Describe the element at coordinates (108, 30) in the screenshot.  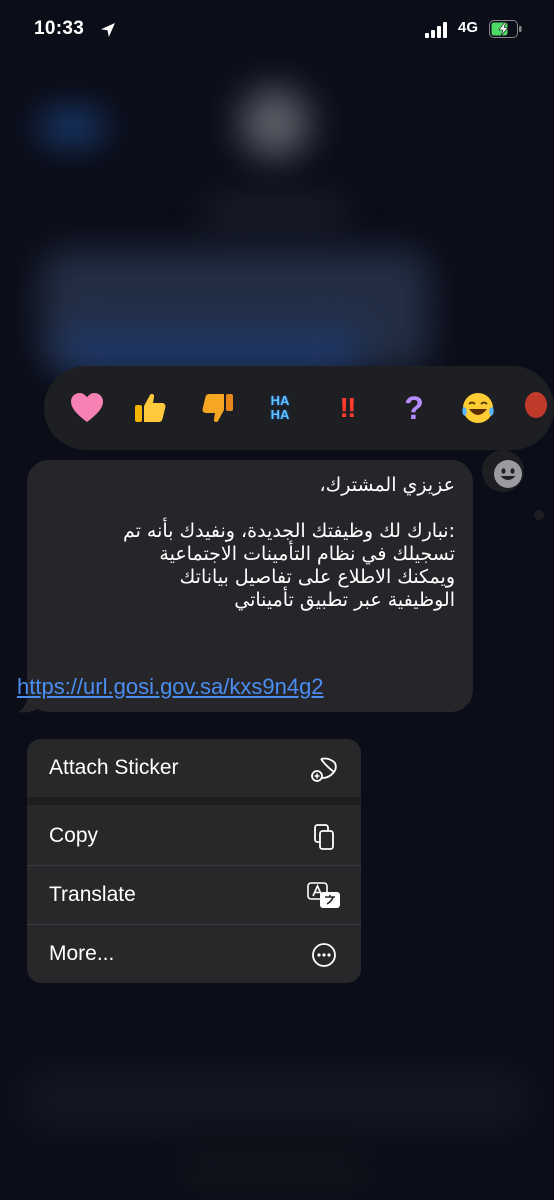
I see `location-arrow-icon` at that location.